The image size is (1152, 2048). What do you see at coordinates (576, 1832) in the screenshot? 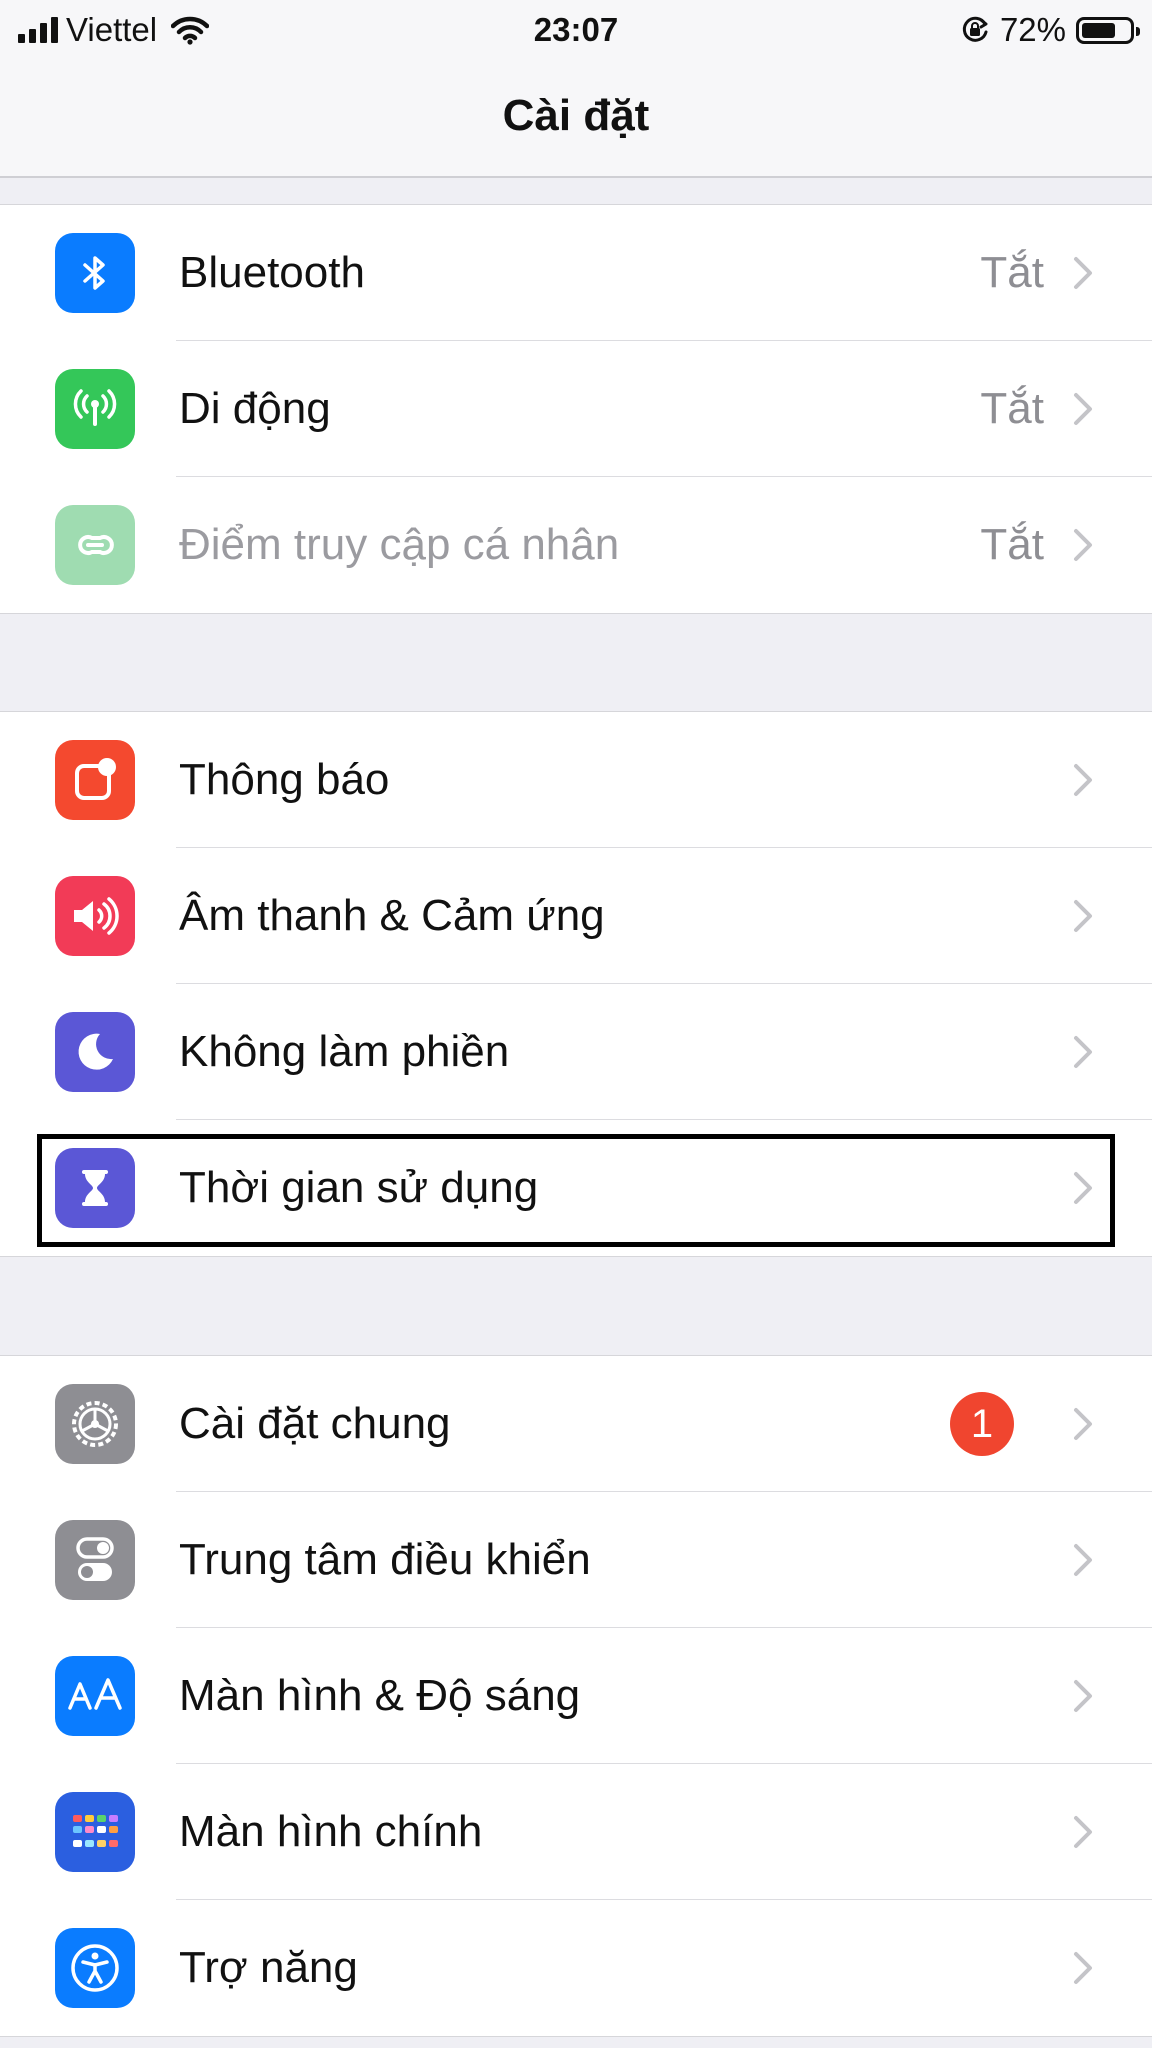
I see `settings-row-home-screen: Màn hình chính` at bounding box center [576, 1832].